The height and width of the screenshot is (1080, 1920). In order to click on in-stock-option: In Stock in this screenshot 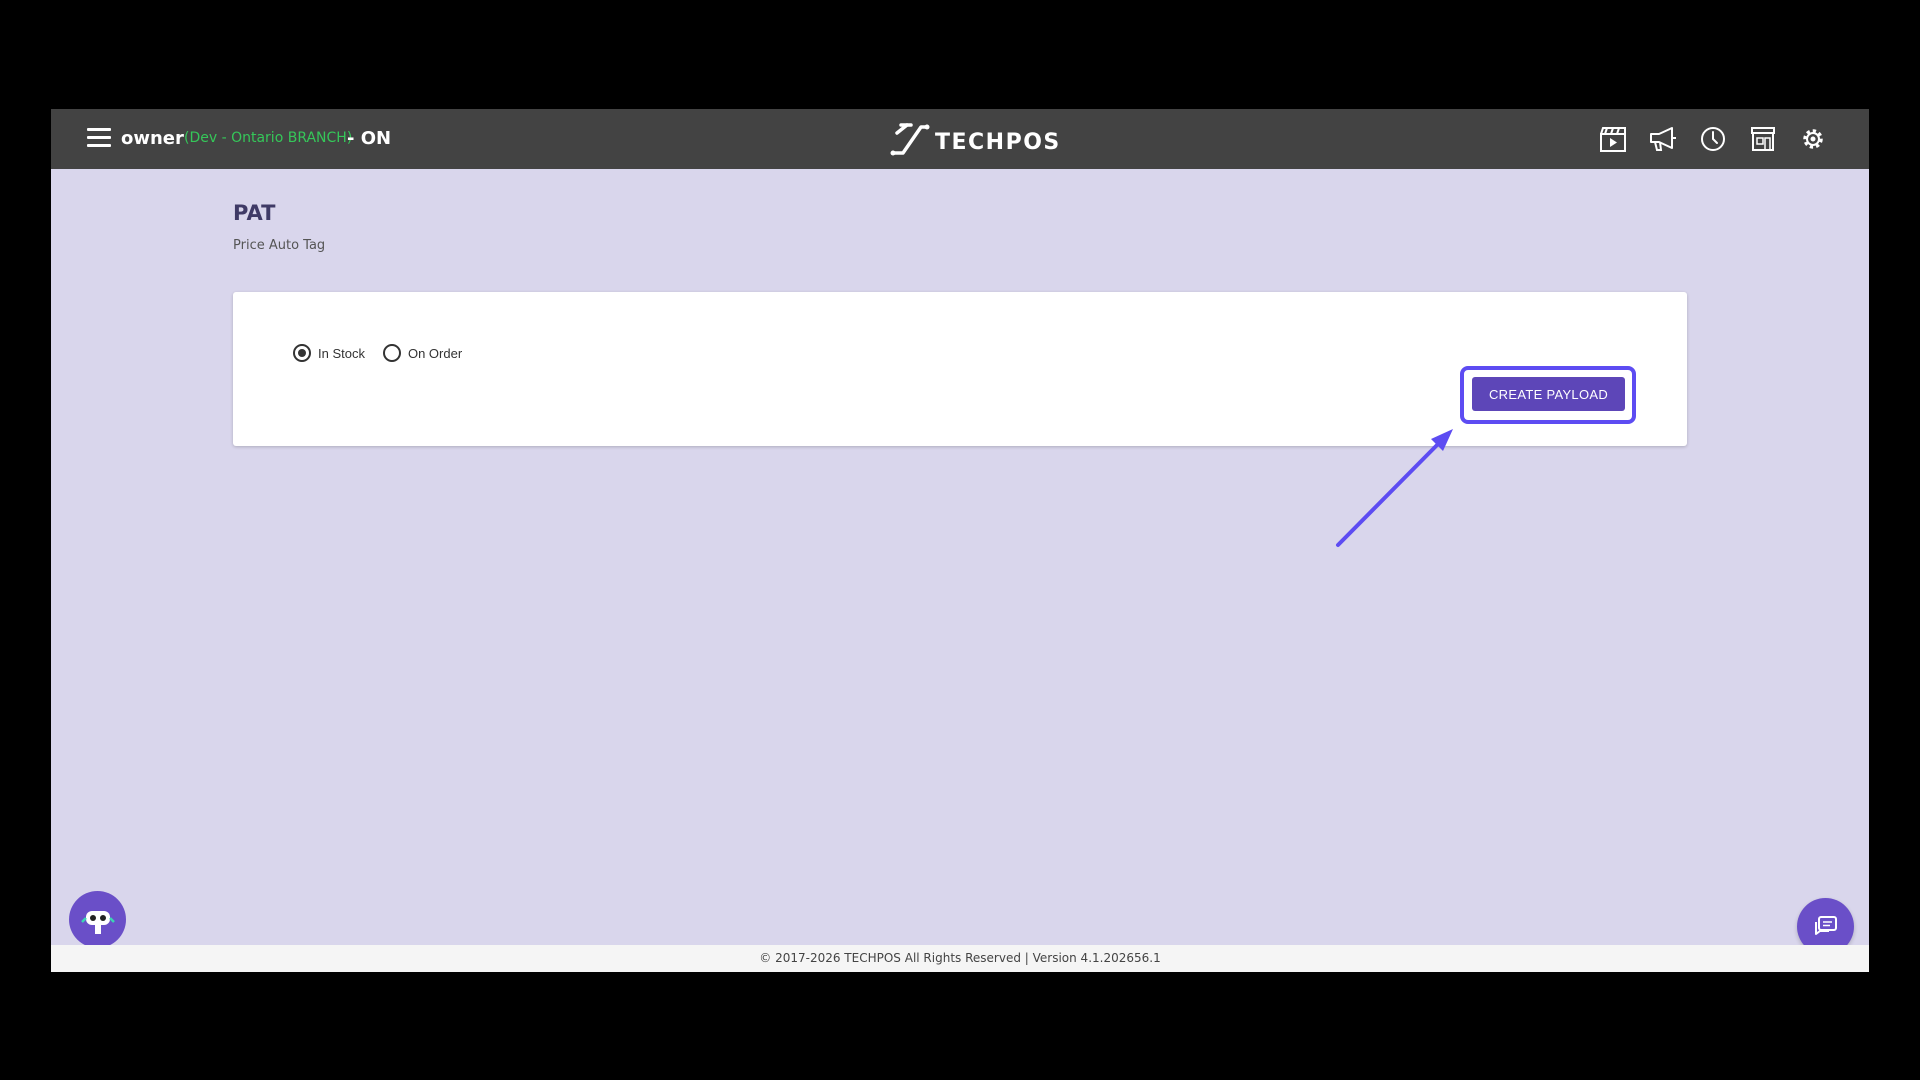, I will do `click(329, 353)`.